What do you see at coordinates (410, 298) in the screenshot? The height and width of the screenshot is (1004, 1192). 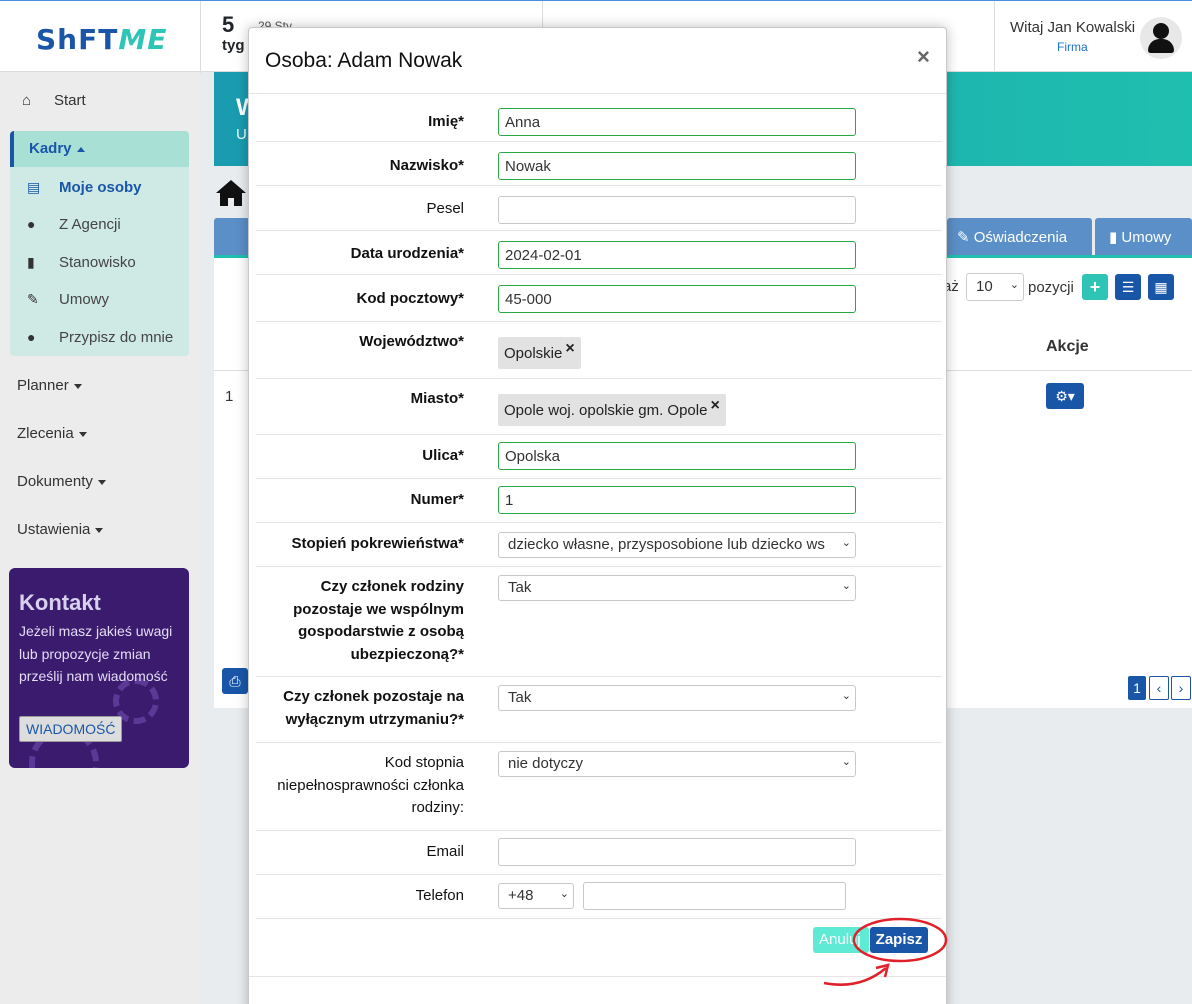 I see `field-label: Kod pocztowy*` at bounding box center [410, 298].